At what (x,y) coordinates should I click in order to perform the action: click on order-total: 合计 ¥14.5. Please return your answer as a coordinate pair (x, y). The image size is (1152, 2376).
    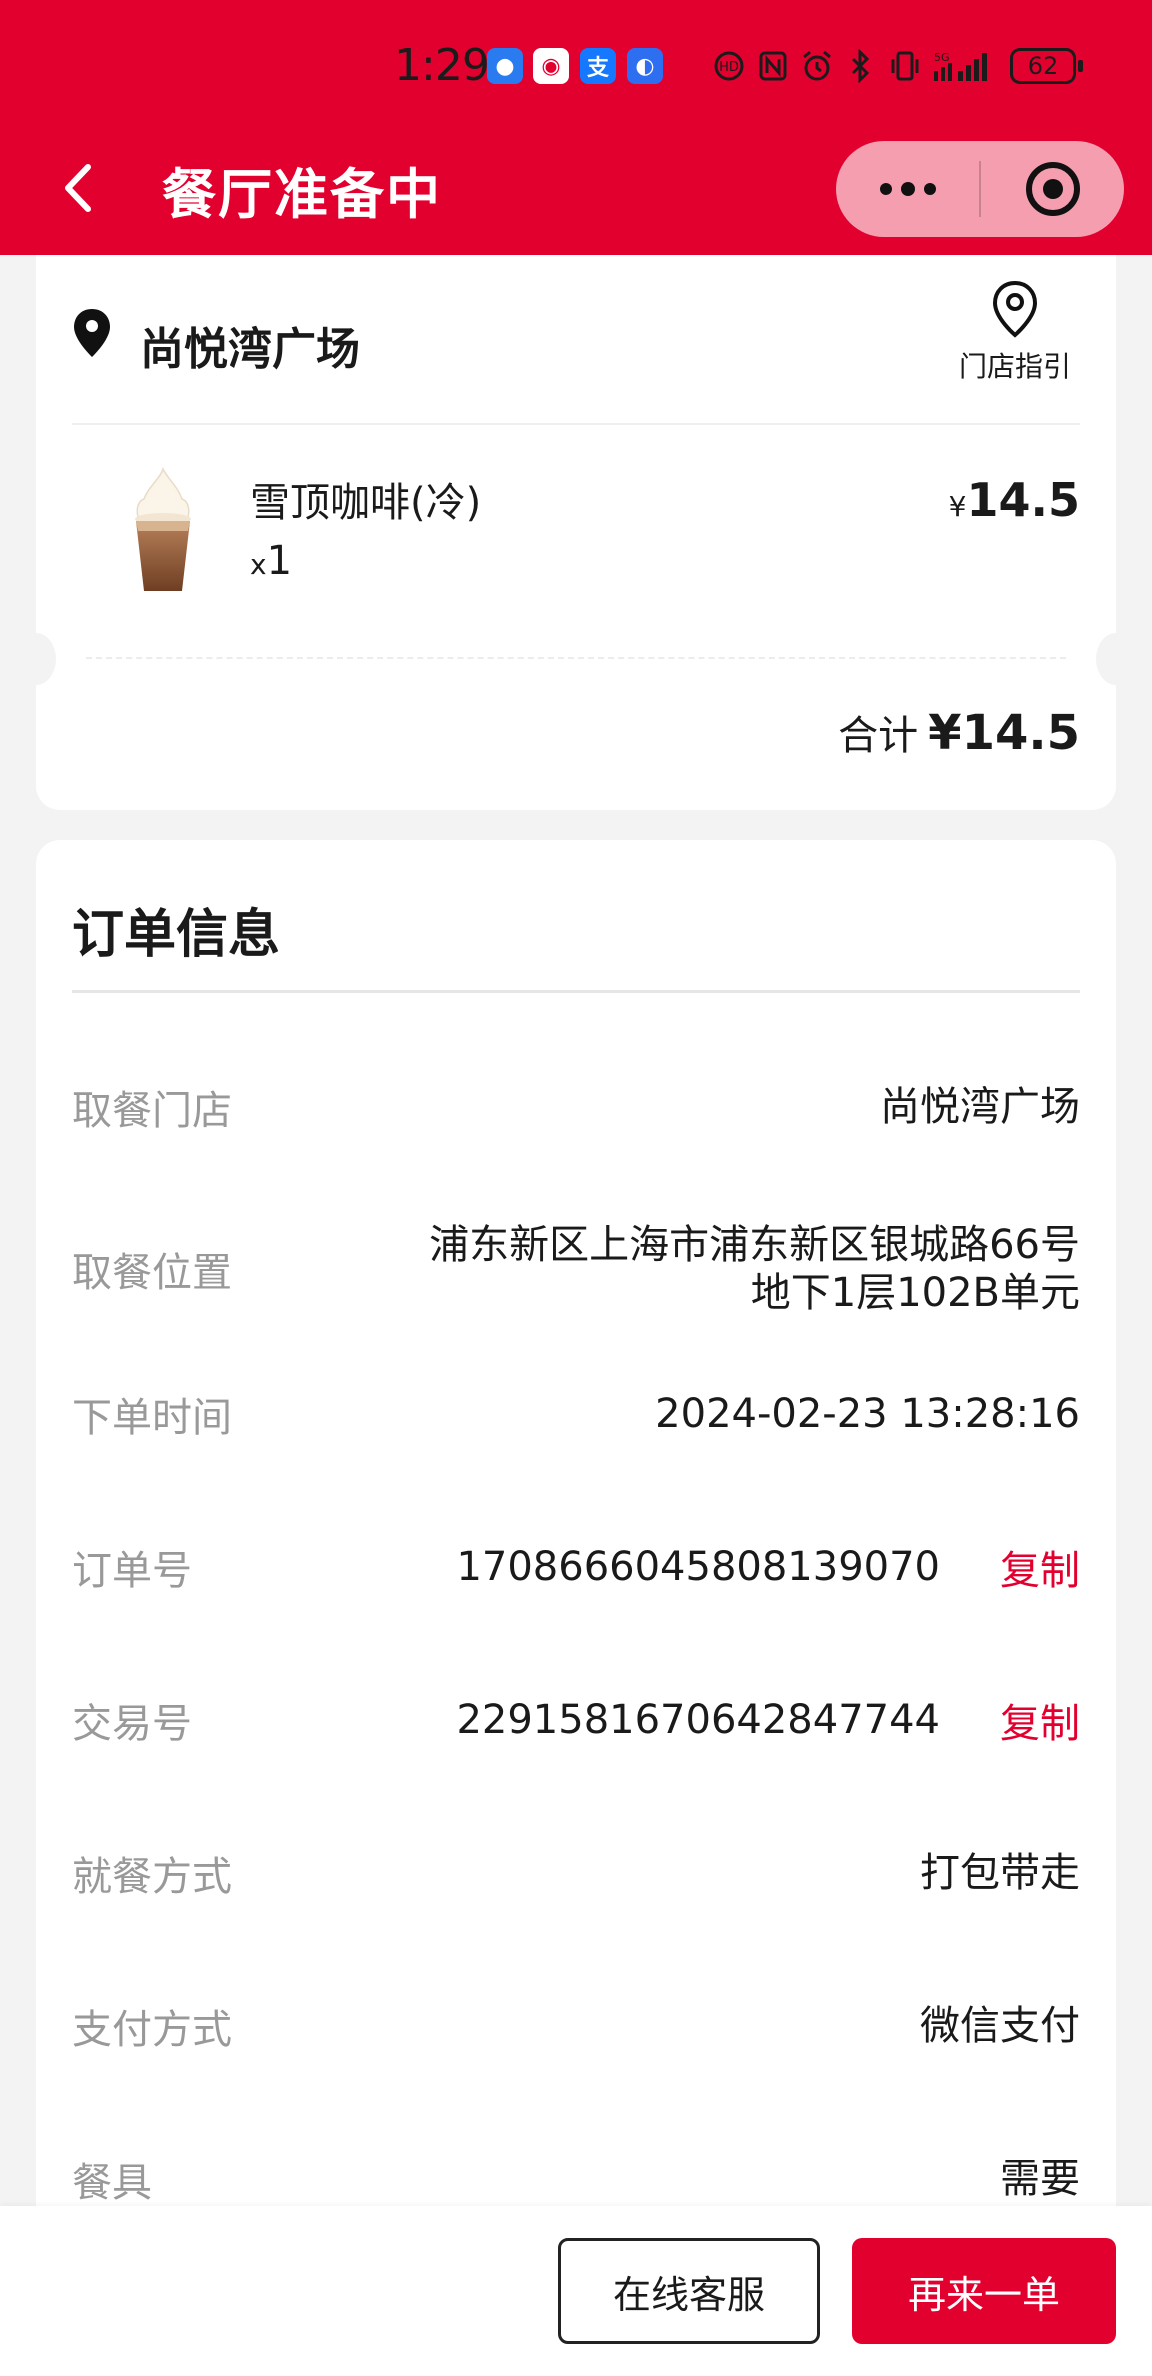
    Looking at the image, I should click on (959, 732).